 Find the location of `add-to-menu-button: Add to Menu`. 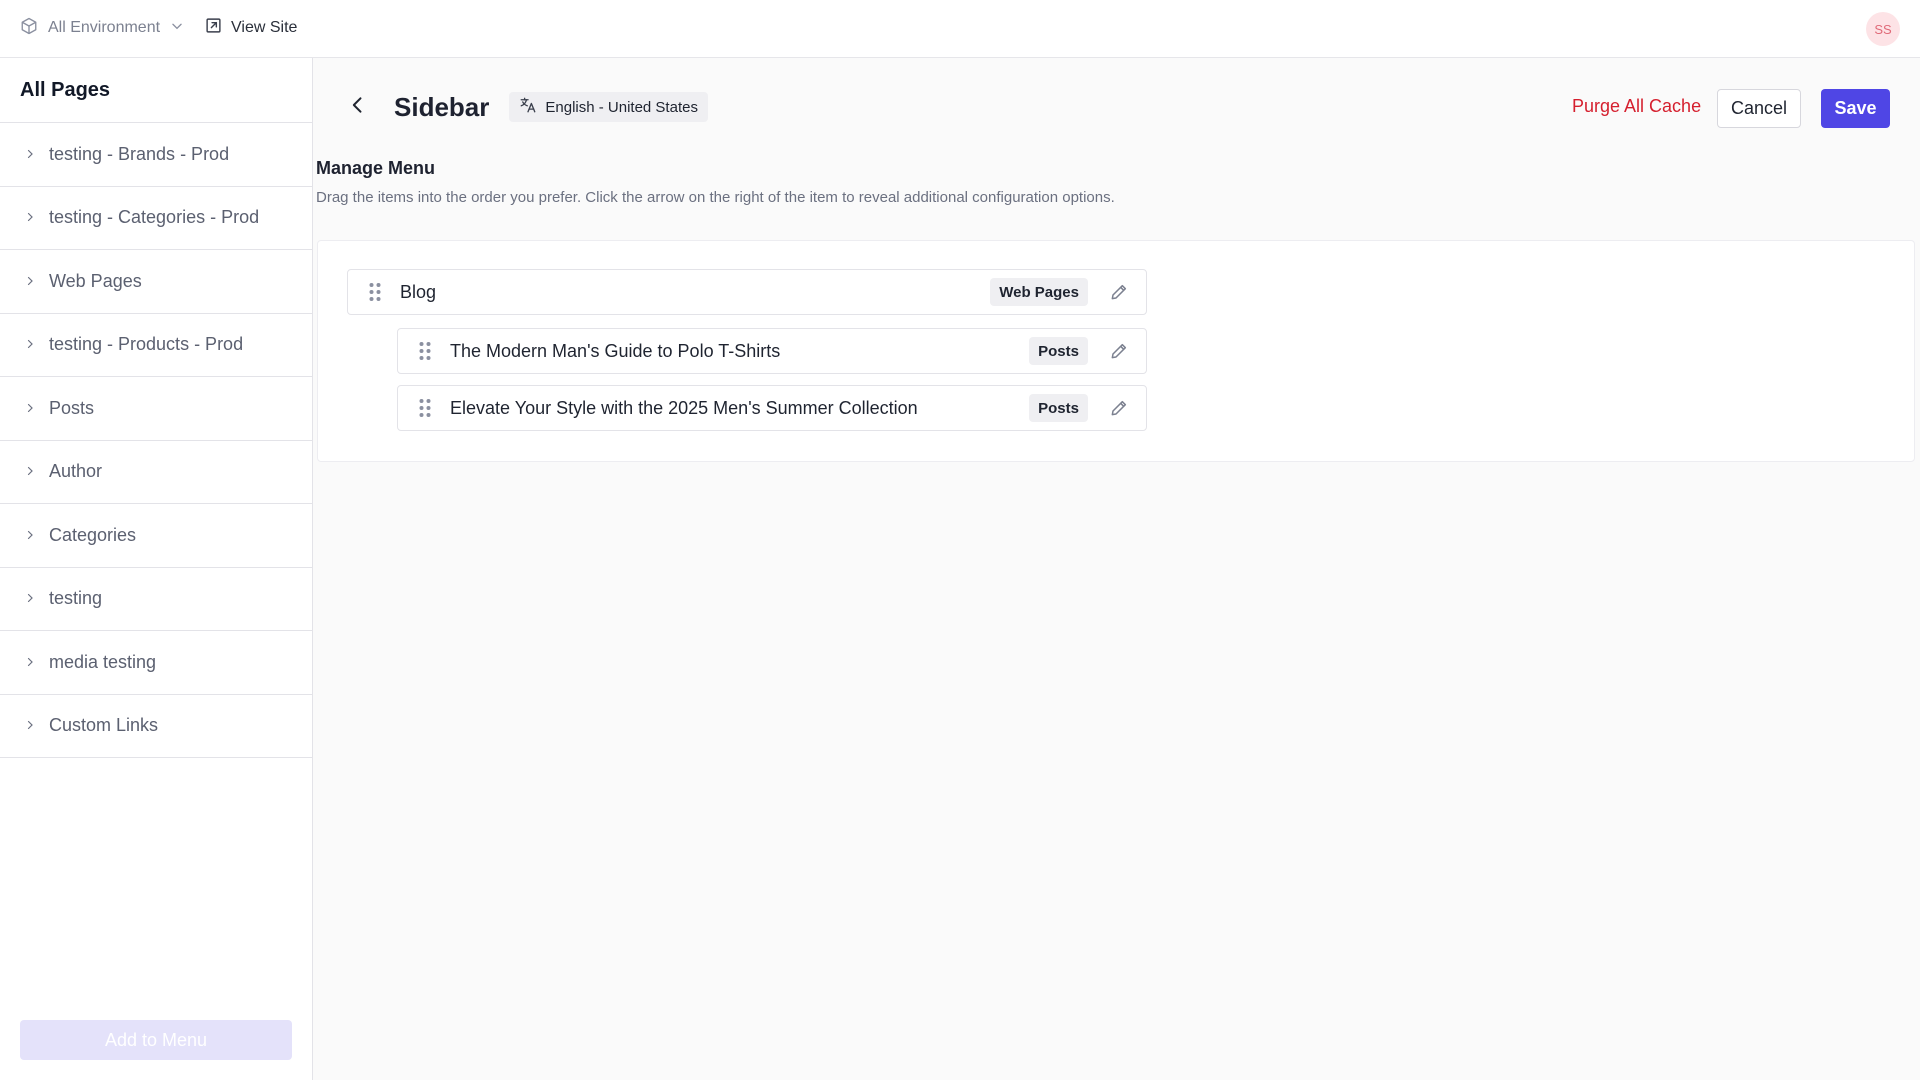

add-to-menu-button: Add to Menu is located at coordinates (156, 1040).